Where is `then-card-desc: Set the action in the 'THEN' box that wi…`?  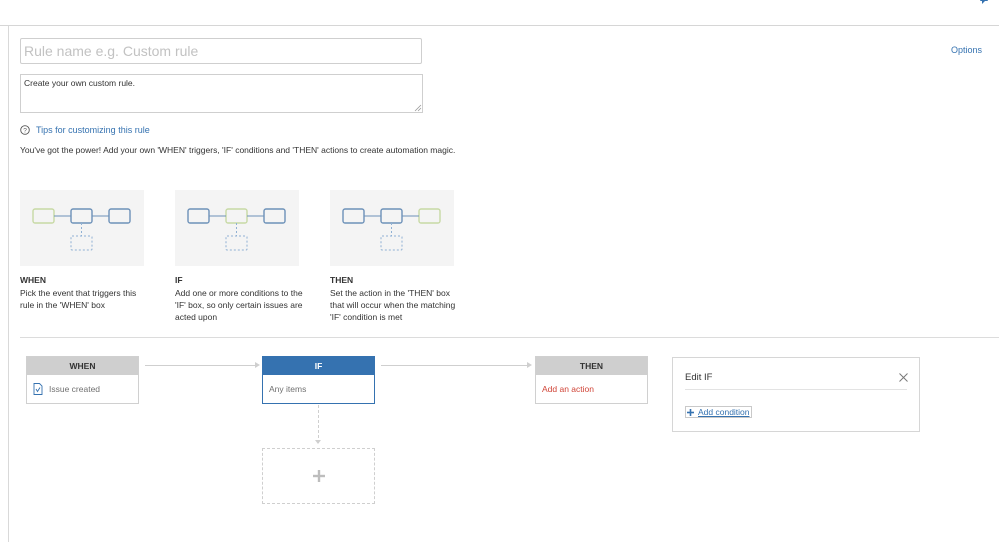
then-card-desc: Set the action in the 'THEN' box that wi… is located at coordinates (393, 305).